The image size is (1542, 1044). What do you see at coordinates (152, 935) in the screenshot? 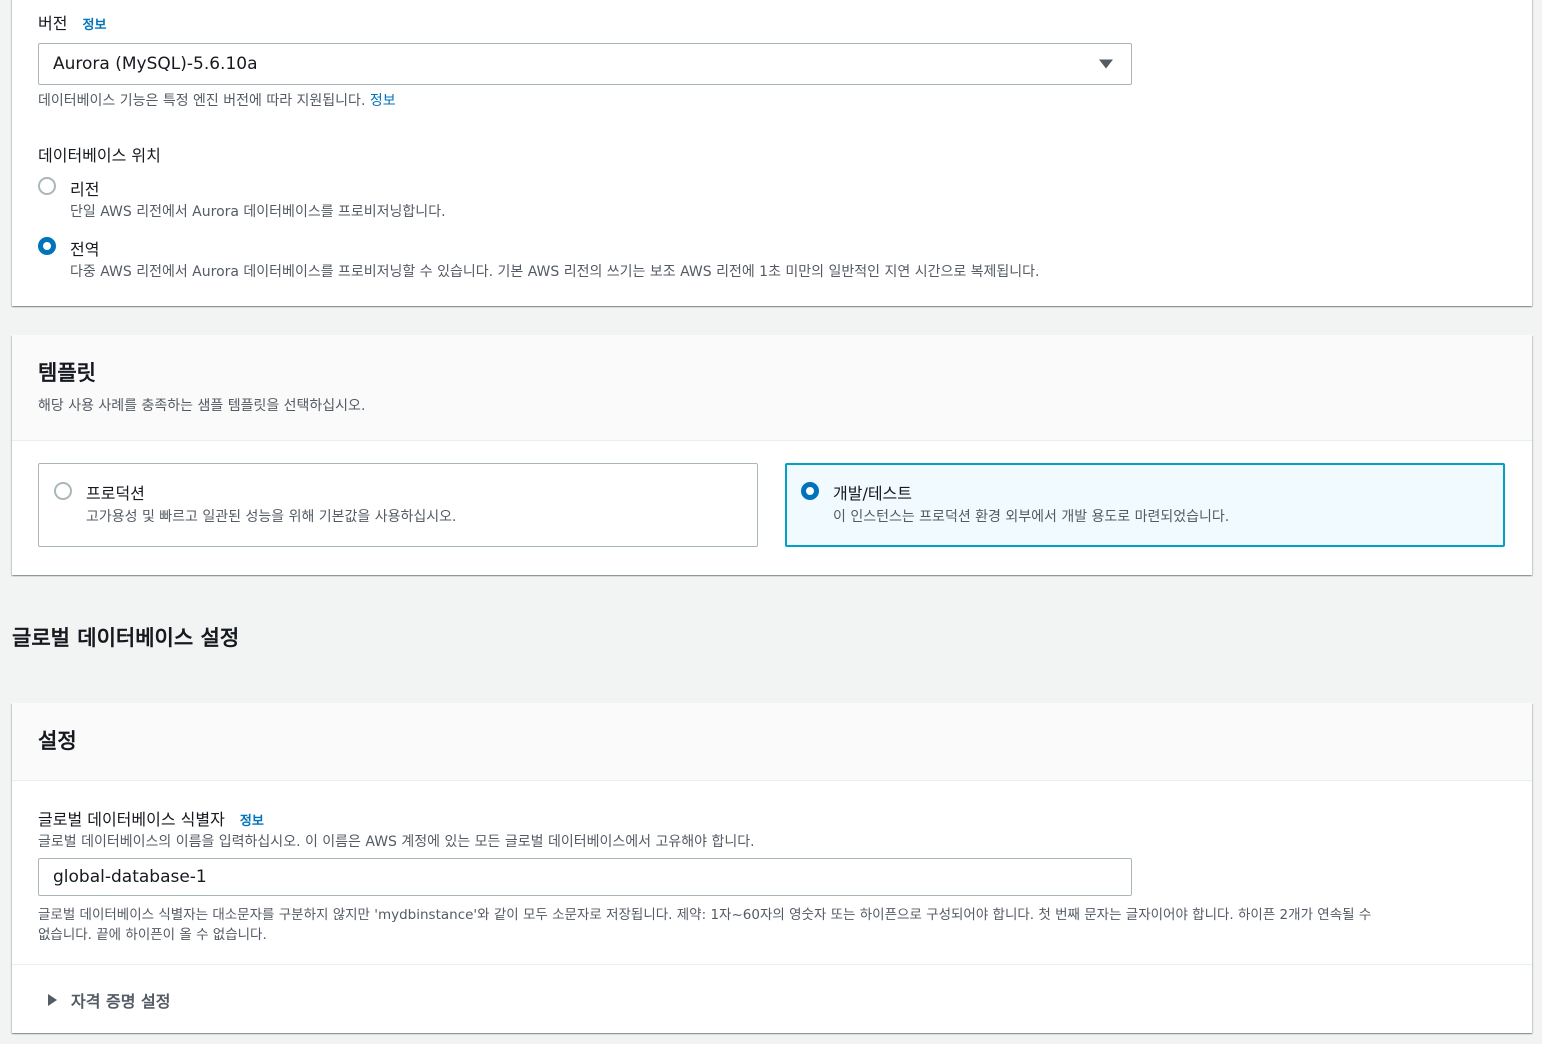
I see `identifier-constraints-line2: 없습니다. 끝에 하이픈이 올 수 없습니다.` at bounding box center [152, 935].